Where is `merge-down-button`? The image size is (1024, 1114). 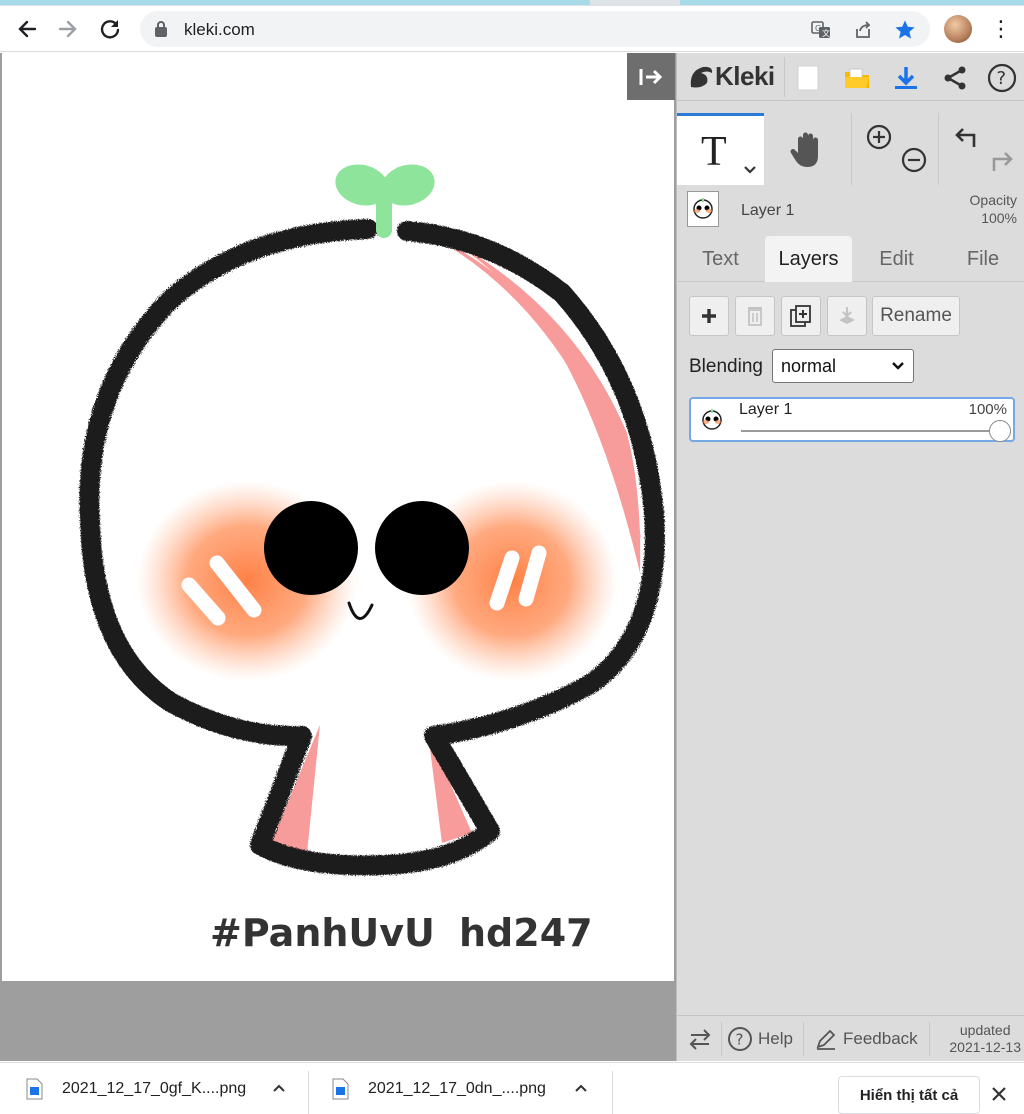
merge-down-button is located at coordinates (847, 316).